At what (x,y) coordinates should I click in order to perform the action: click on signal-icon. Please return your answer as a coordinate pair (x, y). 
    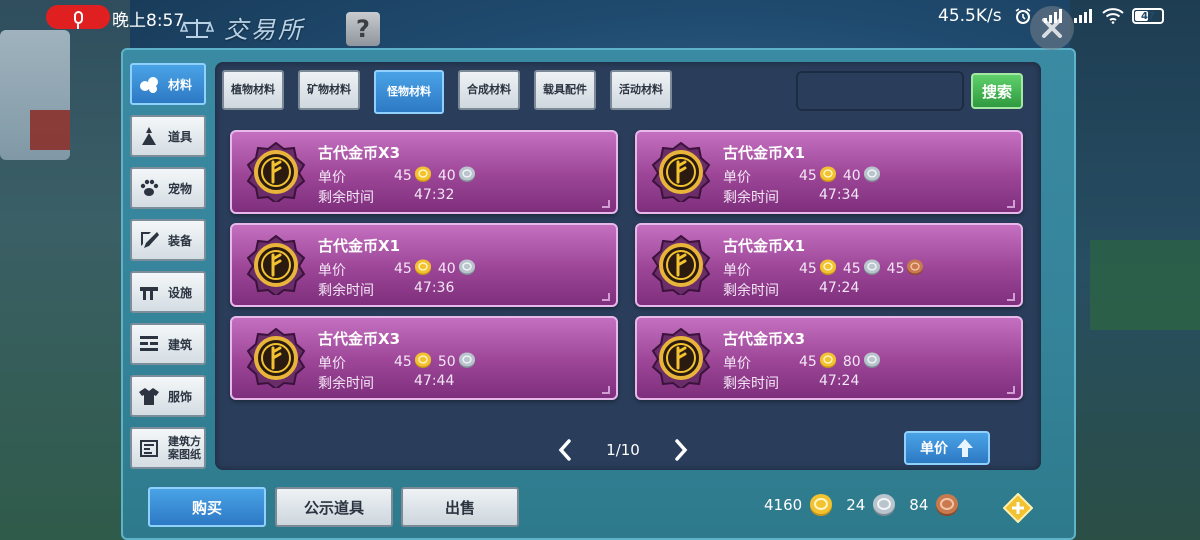
    Looking at the image, I should click on (1053, 16).